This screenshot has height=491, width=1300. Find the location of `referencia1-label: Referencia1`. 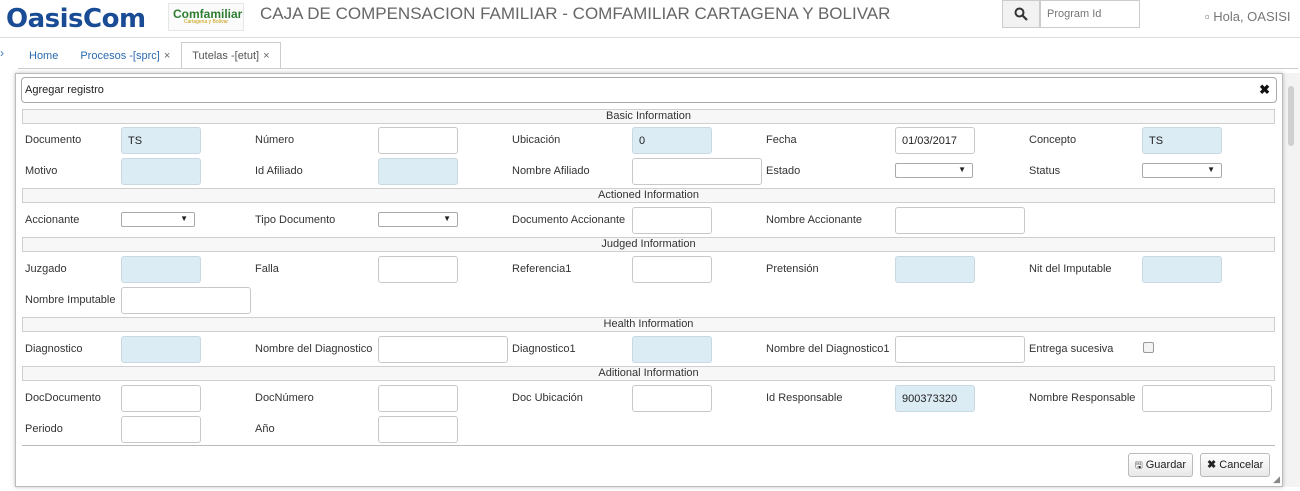

referencia1-label: Referencia1 is located at coordinates (542, 269).